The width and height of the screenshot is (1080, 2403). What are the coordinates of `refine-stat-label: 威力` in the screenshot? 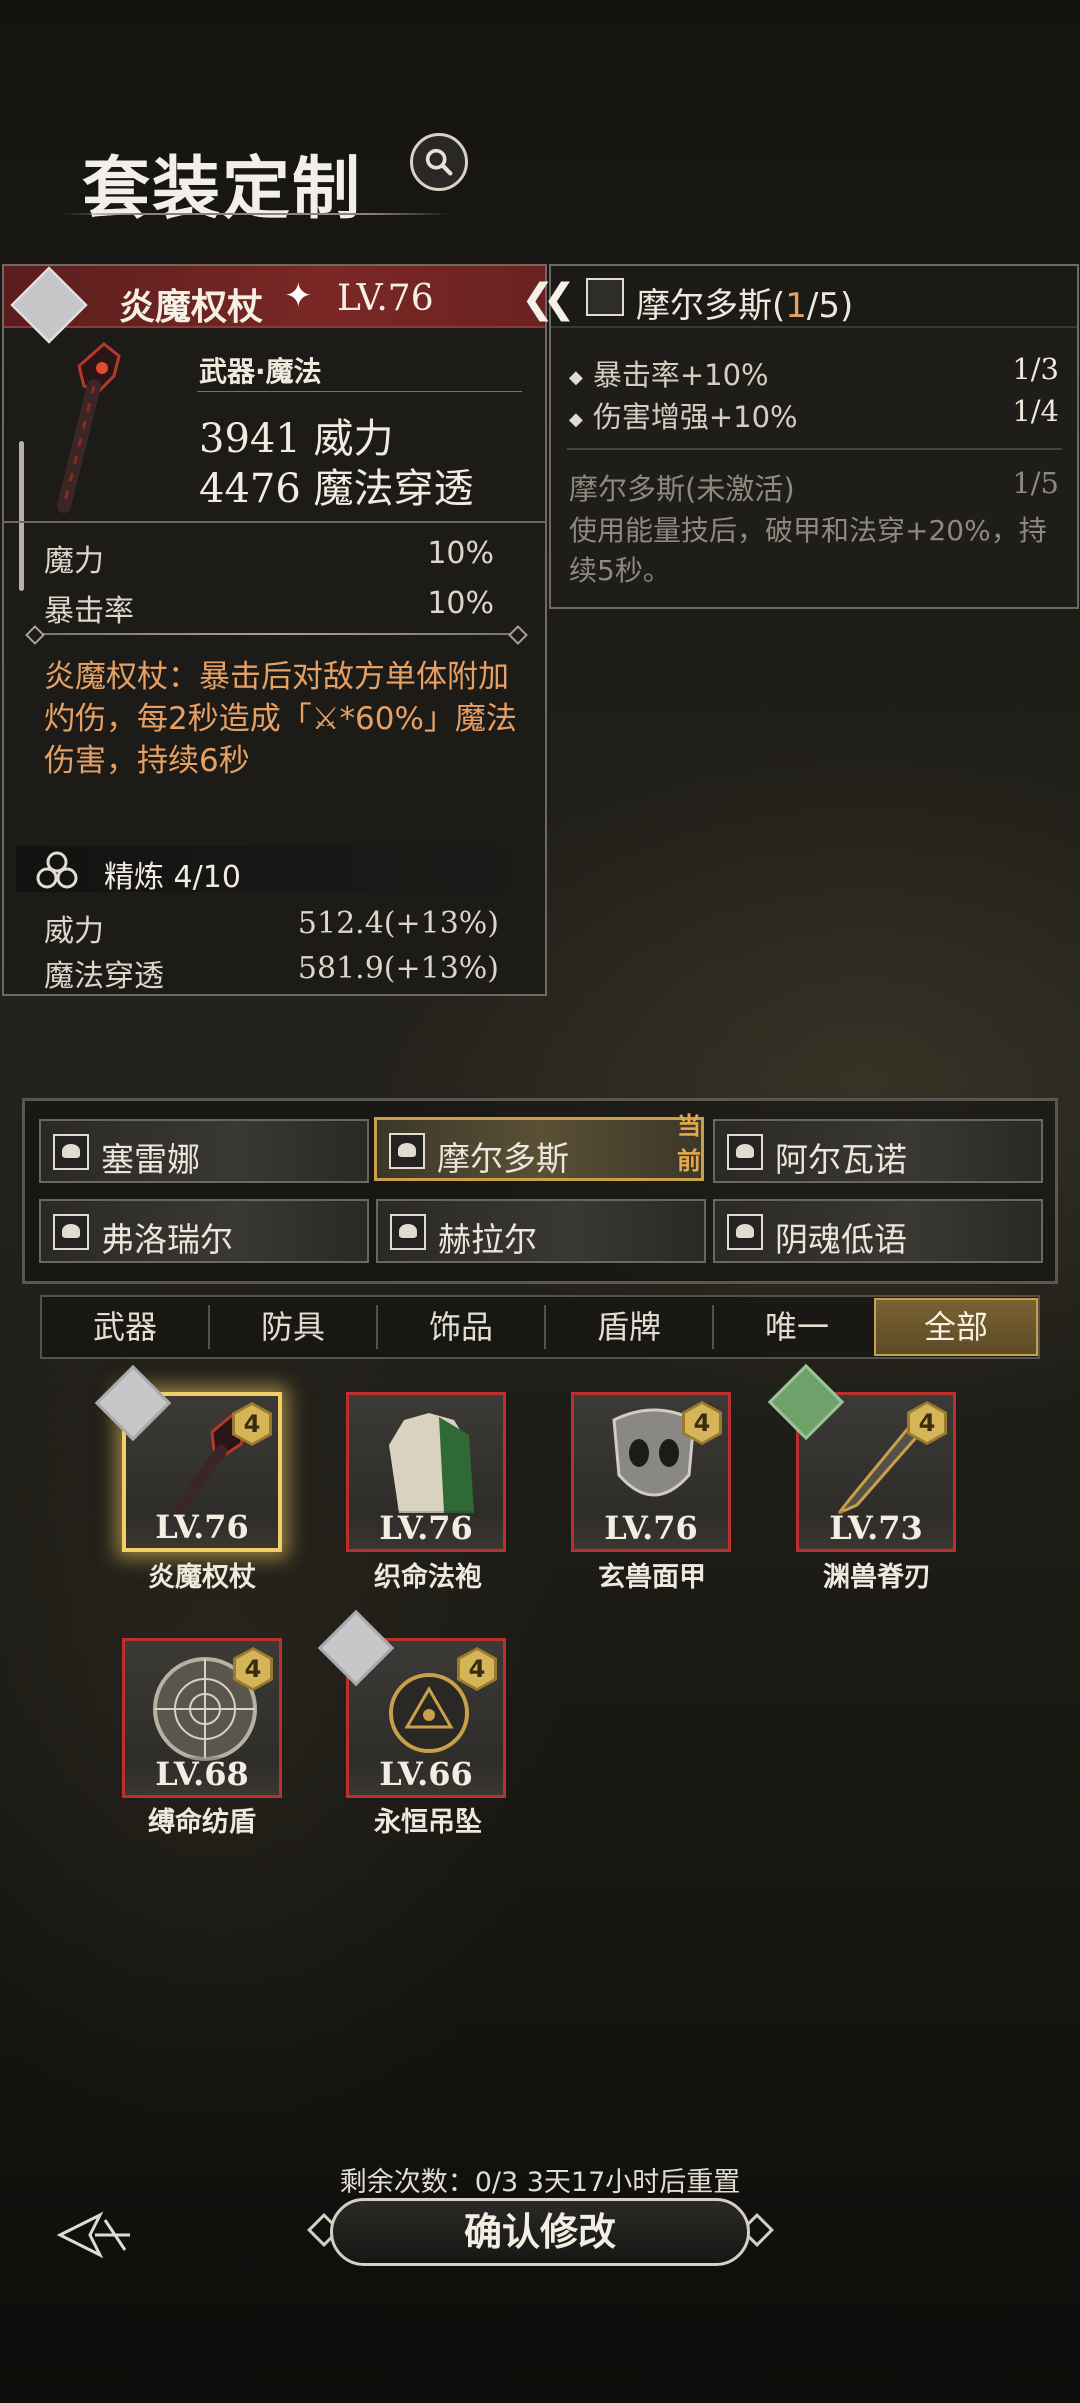 It's located at (74, 931).